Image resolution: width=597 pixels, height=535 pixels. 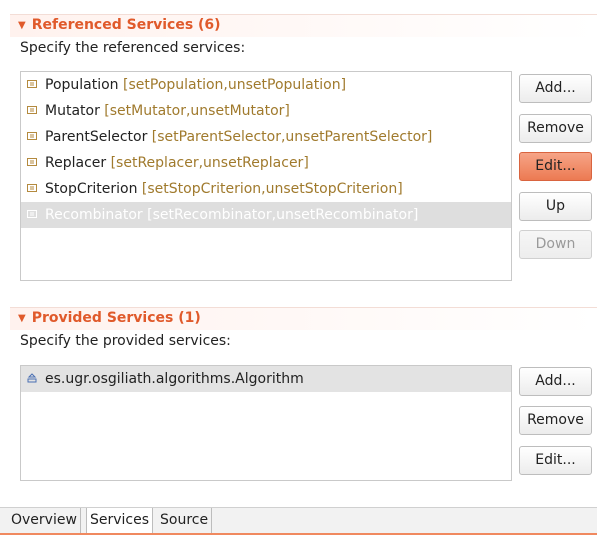 What do you see at coordinates (303, 25) in the screenshot?
I see `referenced-services-header: ▼ Referenced Services (6)` at bounding box center [303, 25].